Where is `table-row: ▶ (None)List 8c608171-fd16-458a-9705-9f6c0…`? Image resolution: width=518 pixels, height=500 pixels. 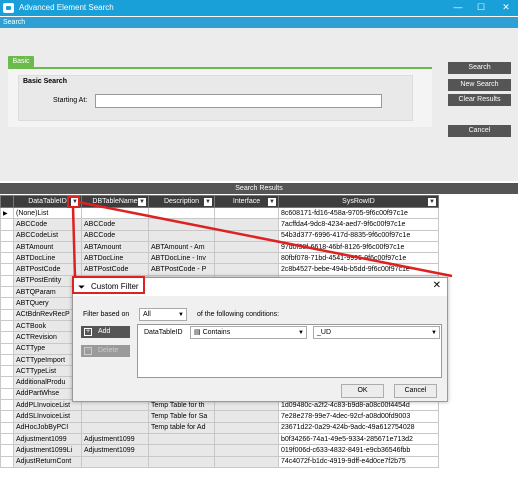
table-row: ▶ (None)List 8c608171-fd16-458a-9705-9f6c0… is located at coordinates (219, 213).